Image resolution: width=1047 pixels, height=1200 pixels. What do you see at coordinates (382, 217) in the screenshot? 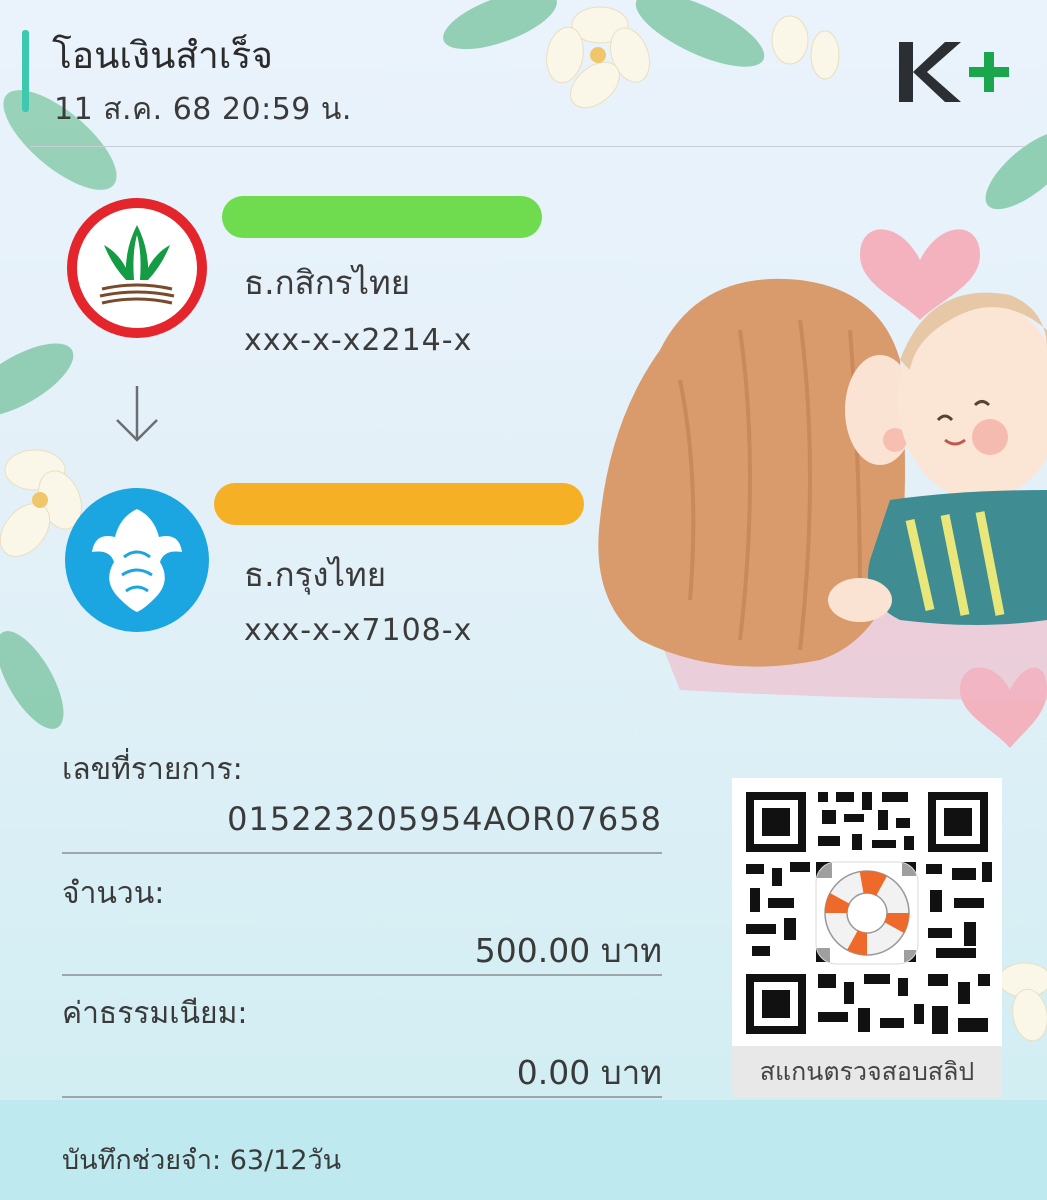
I see `sender-name-redacted` at bounding box center [382, 217].